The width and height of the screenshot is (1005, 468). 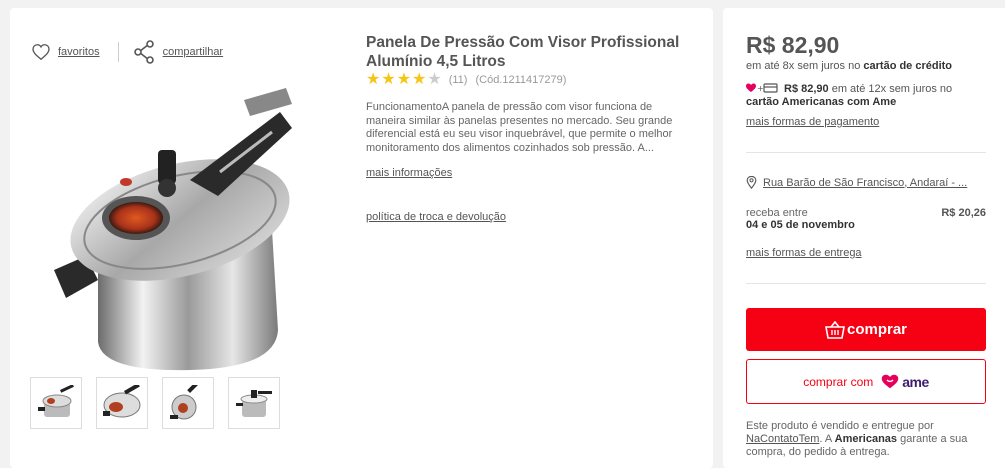 I want to click on share-button: compartilhar, so click(x=178, y=52).